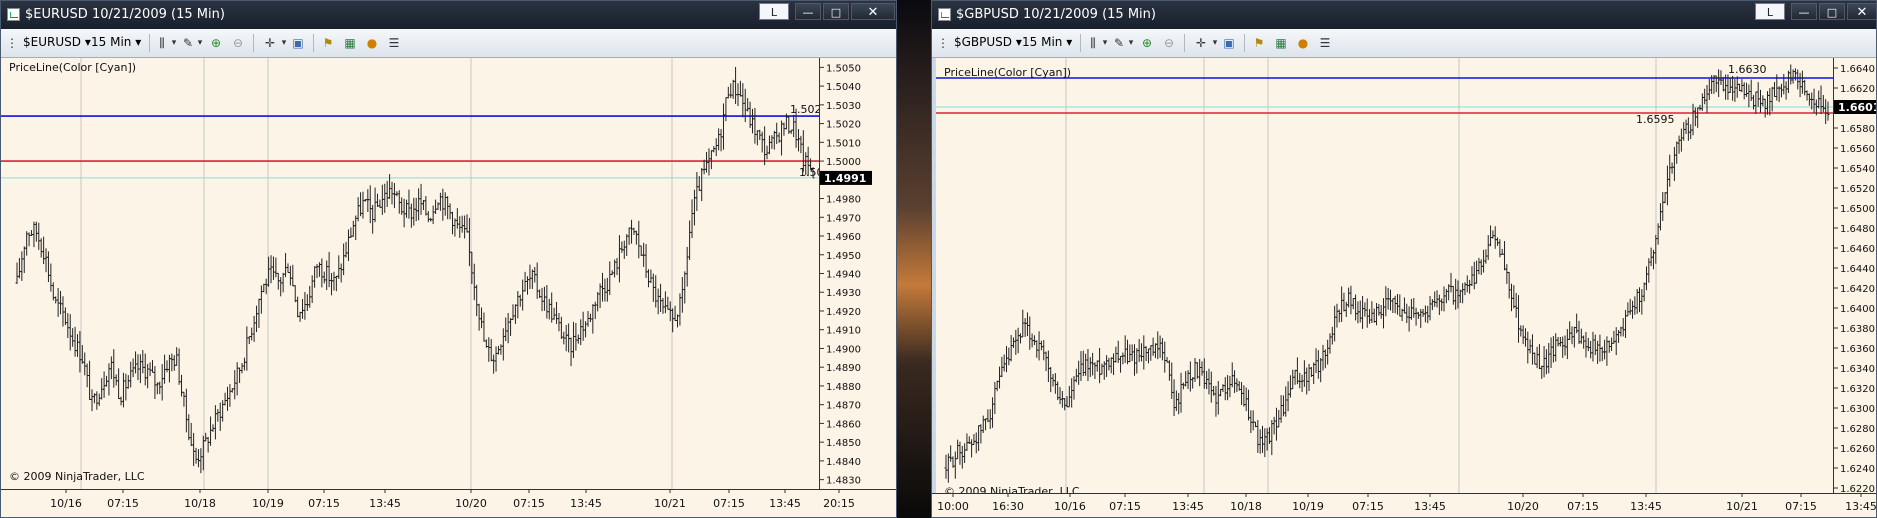 This screenshot has height=518, width=1877. Describe the element at coordinates (843, 106) in the screenshot. I see `price-tick-label: 1.5030` at that location.